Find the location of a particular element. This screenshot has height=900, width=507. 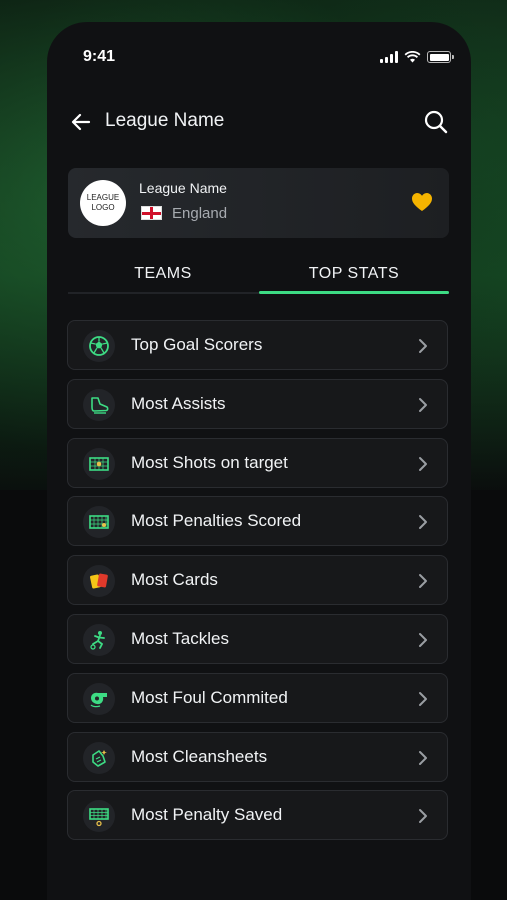

stat-row-most-foul-commited: Most Foul Commited is located at coordinates (257, 697).